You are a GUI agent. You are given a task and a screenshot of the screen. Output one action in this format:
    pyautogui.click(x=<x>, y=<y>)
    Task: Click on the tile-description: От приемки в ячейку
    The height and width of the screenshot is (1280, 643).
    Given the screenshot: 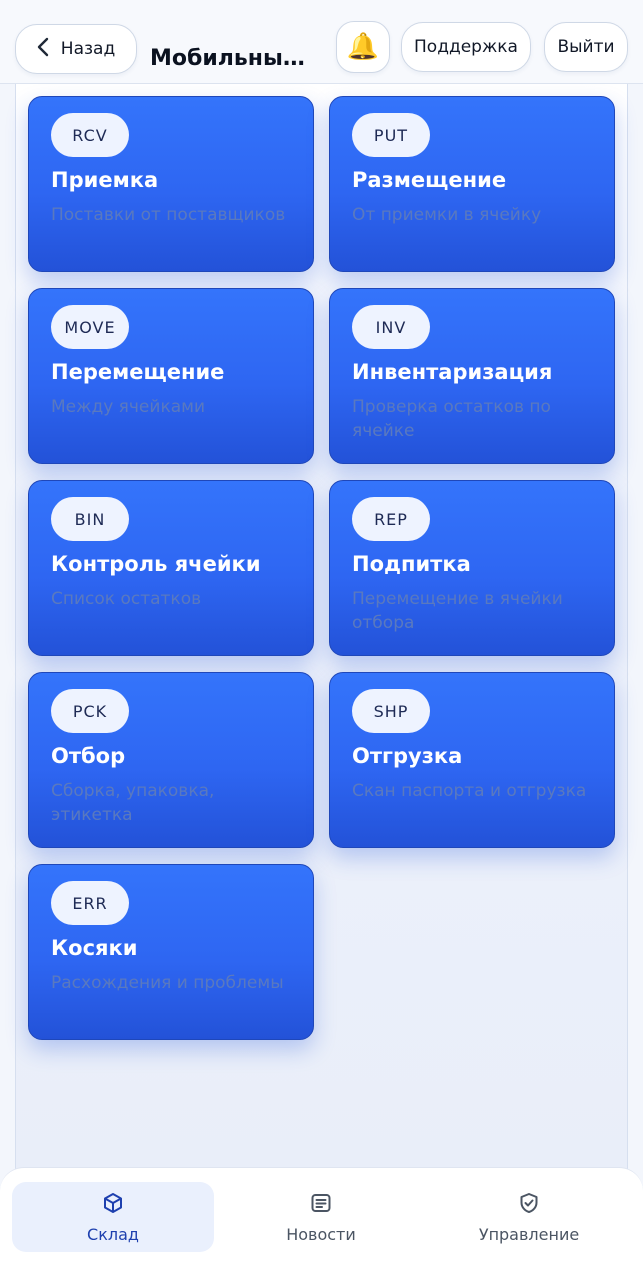 What is the action you would take?
    pyautogui.click(x=447, y=215)
    